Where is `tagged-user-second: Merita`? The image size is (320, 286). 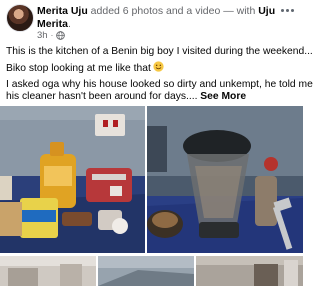
tagged-user-second: Merita is located at coordinates (52, 24).